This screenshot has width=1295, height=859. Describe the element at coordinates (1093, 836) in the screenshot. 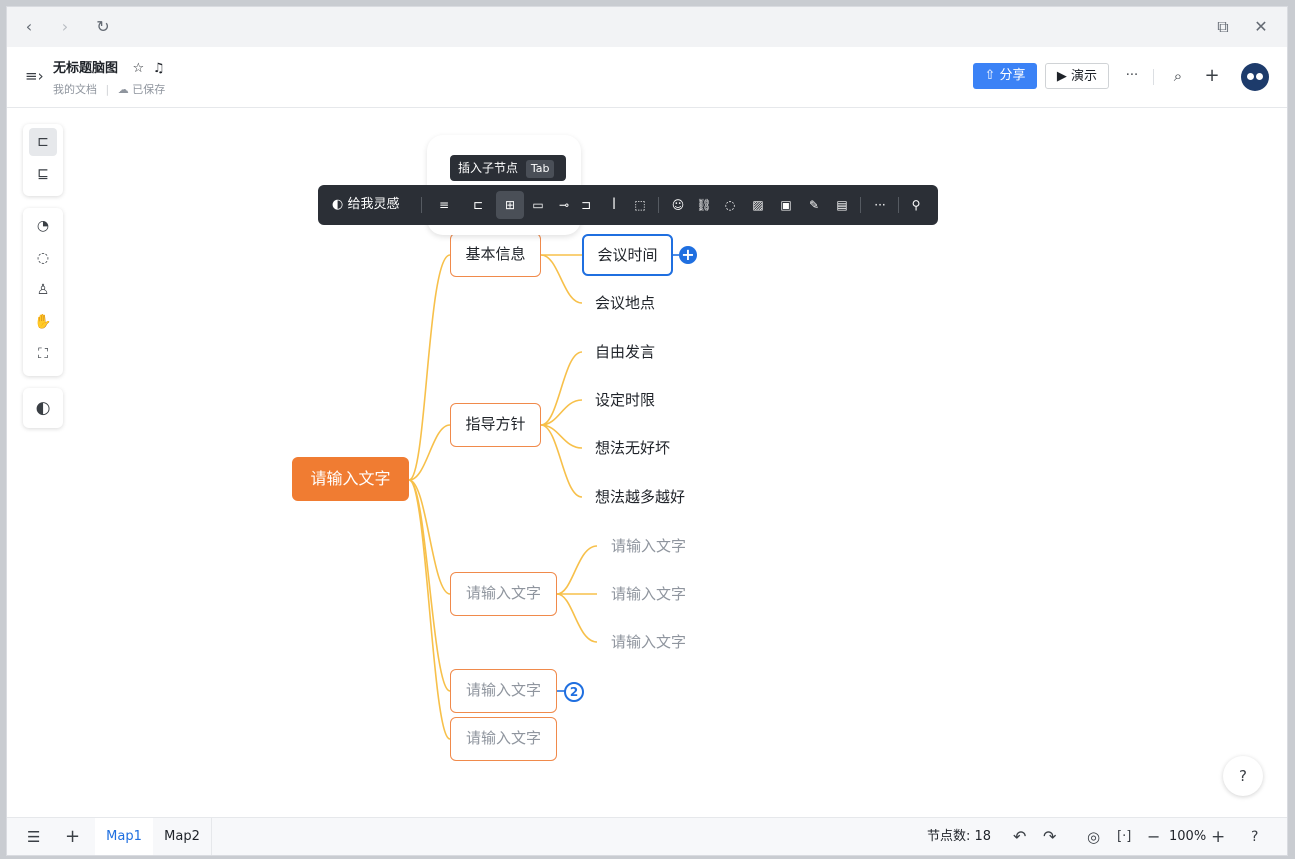

I see `location-icon: ◎` at that location.